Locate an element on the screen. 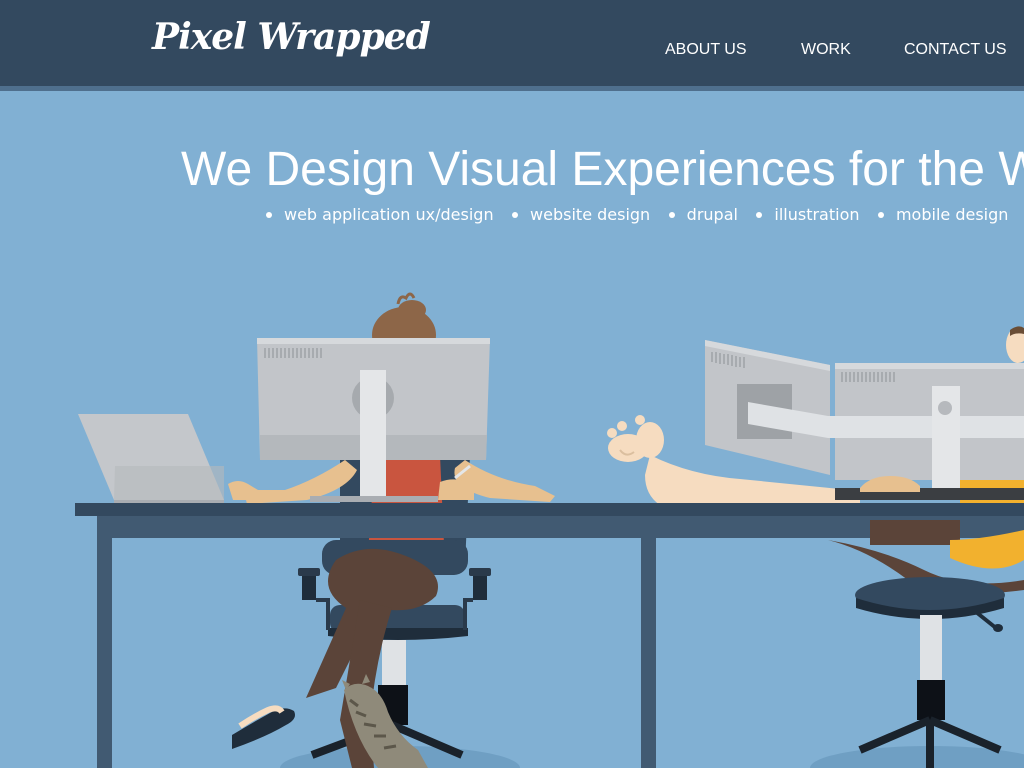 Image resolution: width=1024 pixels, height=768 pixels. left-monitor is located at coordinates (373, 420).